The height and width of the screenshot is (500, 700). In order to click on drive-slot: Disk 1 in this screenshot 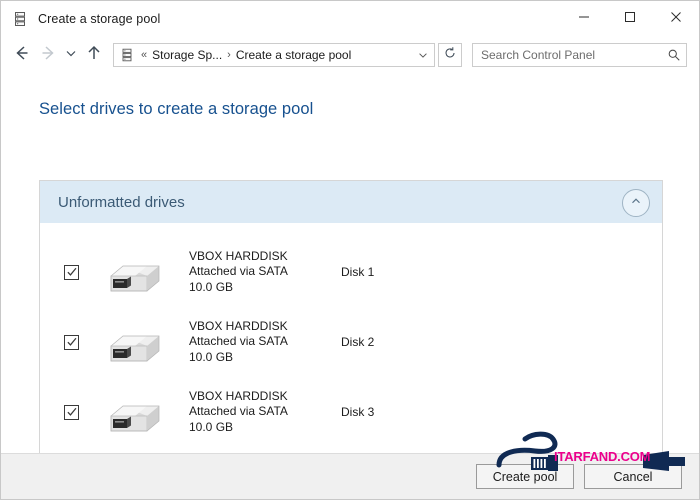, I will do `click(358, 272)`.